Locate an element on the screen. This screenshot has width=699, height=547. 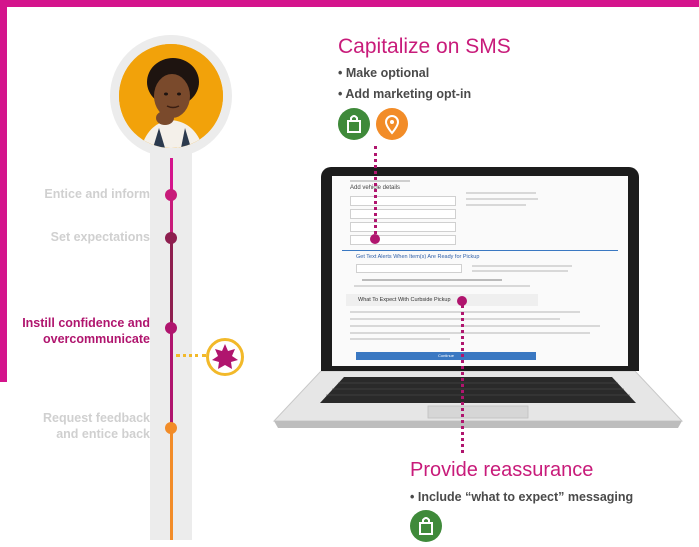
sms-optin-checkbox-label is located at coordinates (432, 280).